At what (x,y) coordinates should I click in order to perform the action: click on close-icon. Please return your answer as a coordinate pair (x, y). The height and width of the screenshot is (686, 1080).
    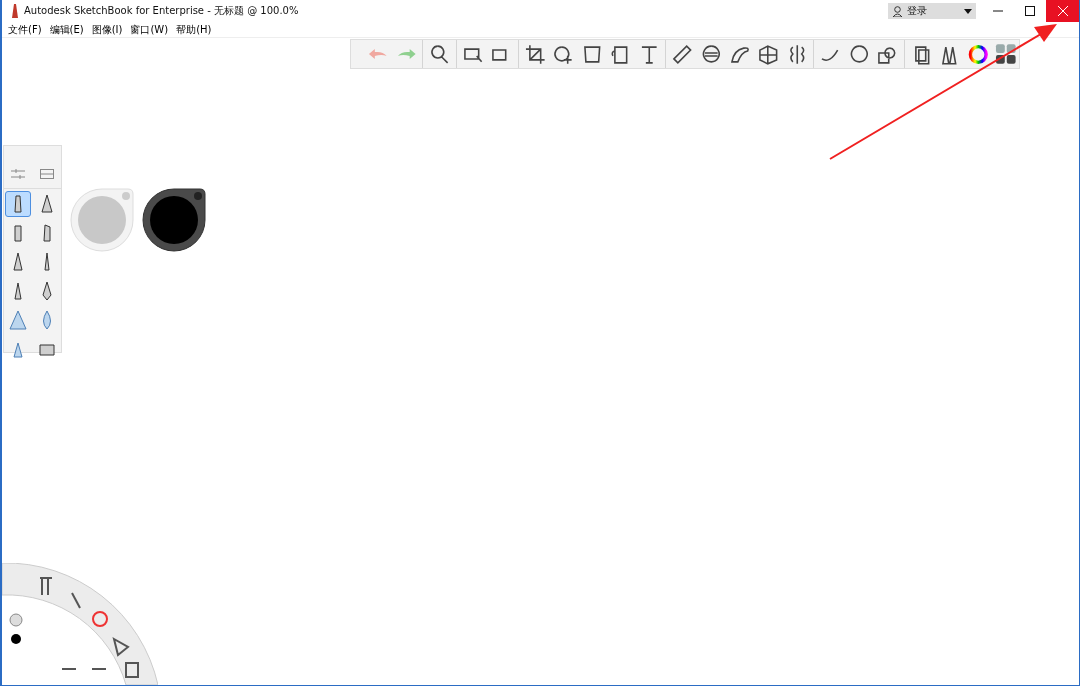
    Looking at the image, I should click on (1062, 11).